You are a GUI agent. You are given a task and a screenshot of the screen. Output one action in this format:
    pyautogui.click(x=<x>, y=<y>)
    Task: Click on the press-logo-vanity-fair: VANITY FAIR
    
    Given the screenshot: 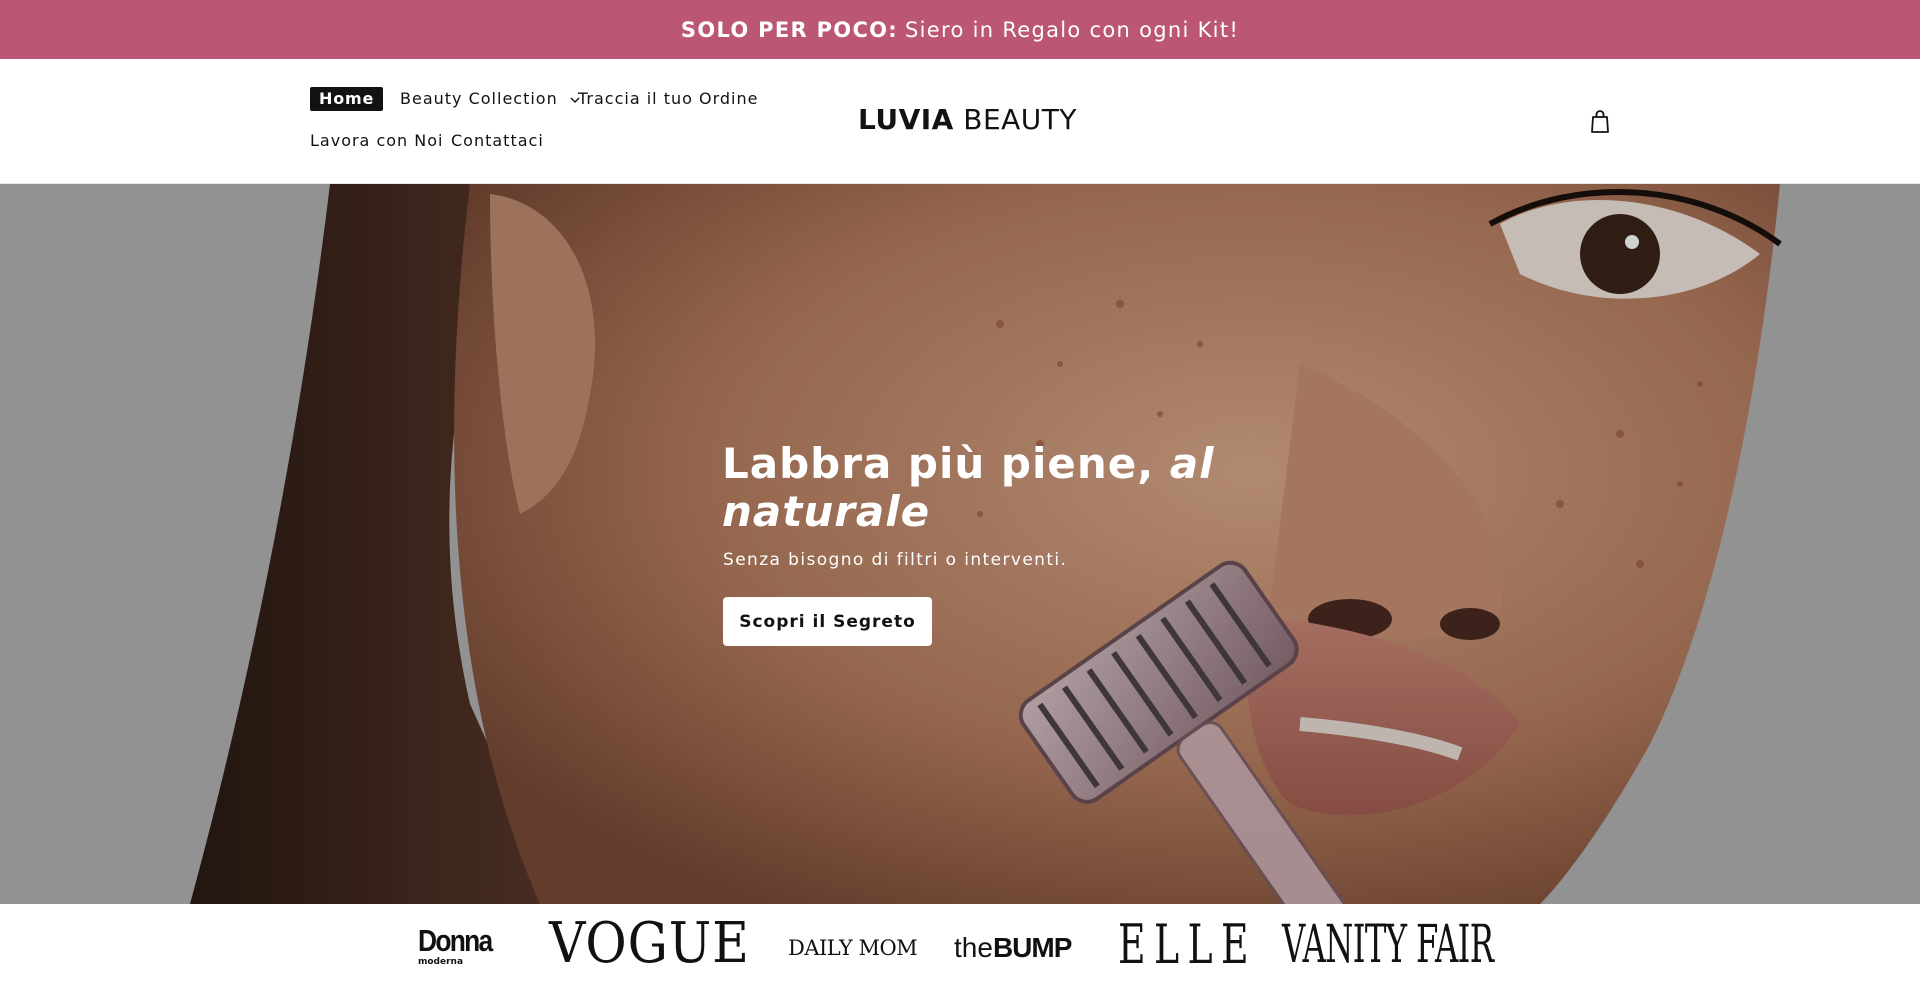 What is the action you would take?
    pyautogui.click(x=1388, y=945)
    